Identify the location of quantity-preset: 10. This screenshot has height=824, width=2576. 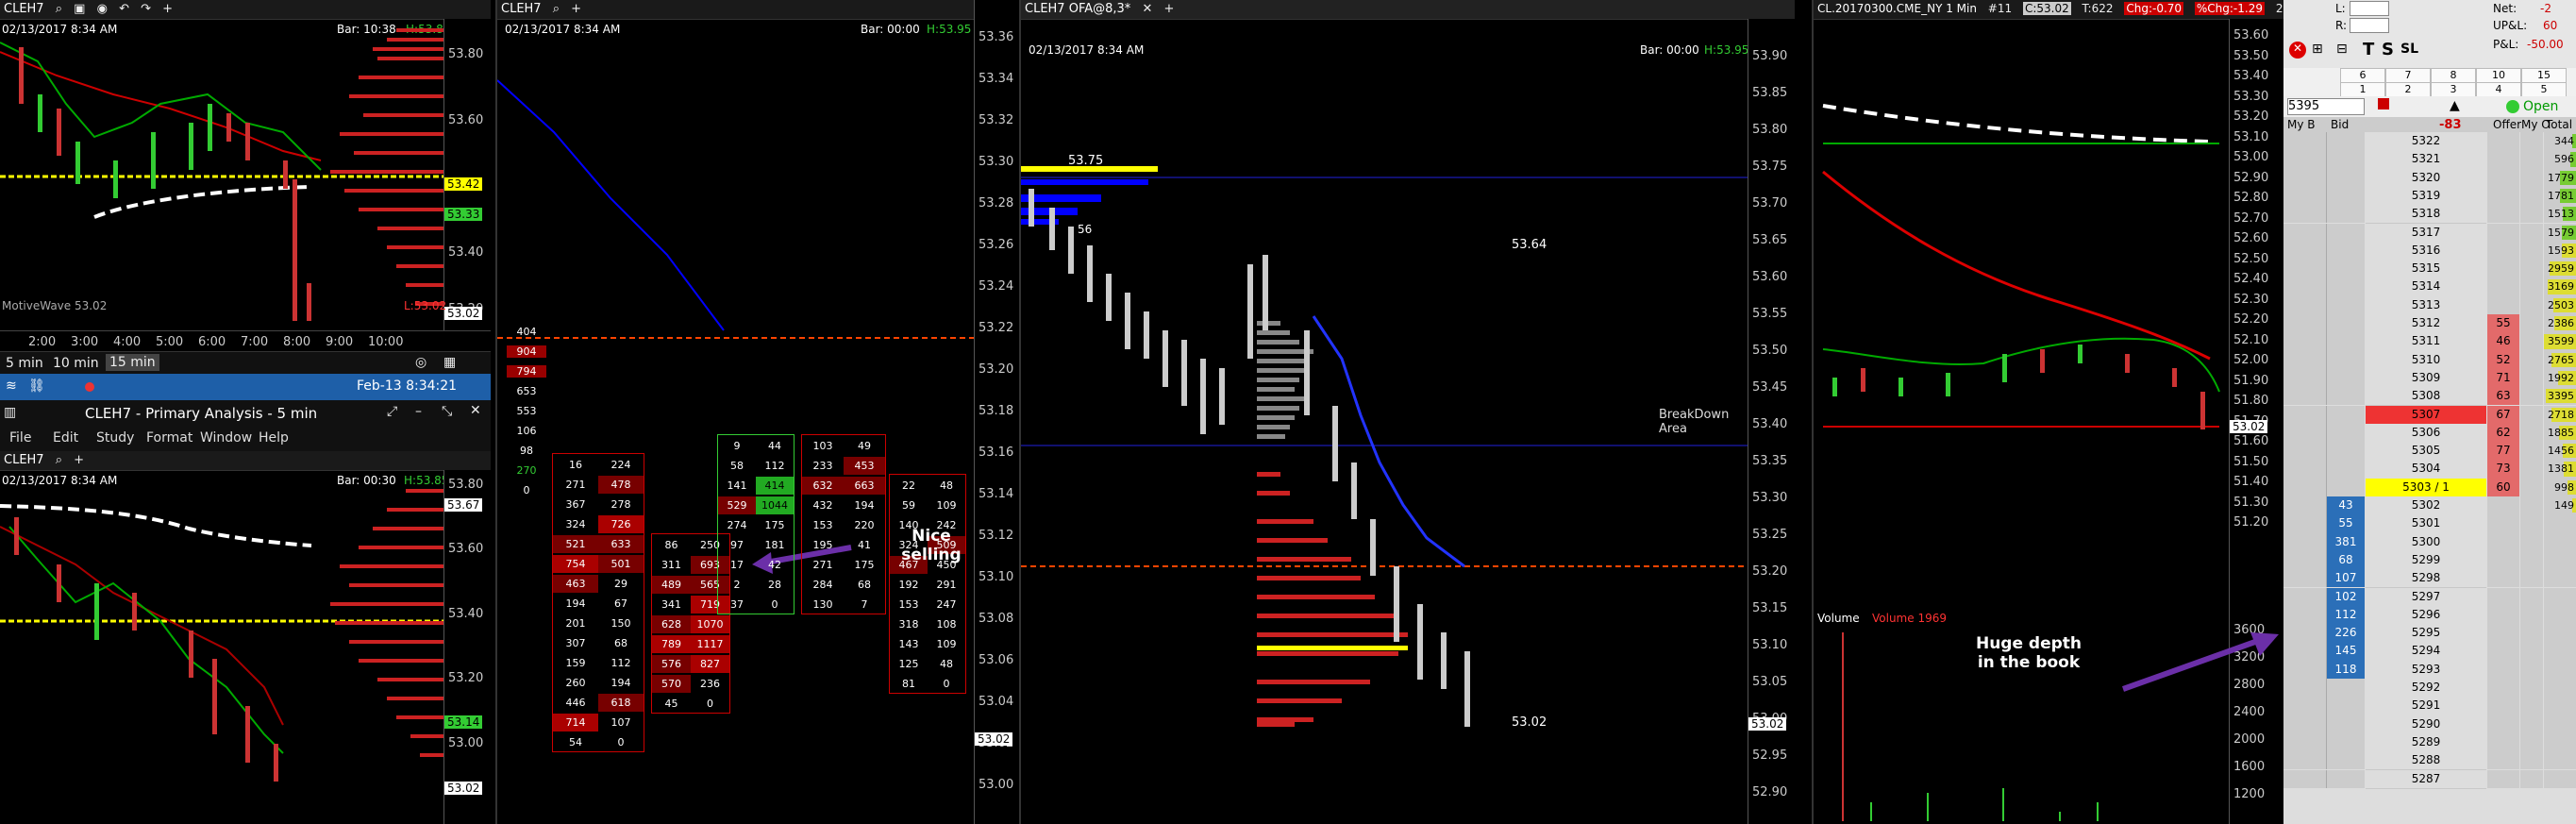
(2498, 75).